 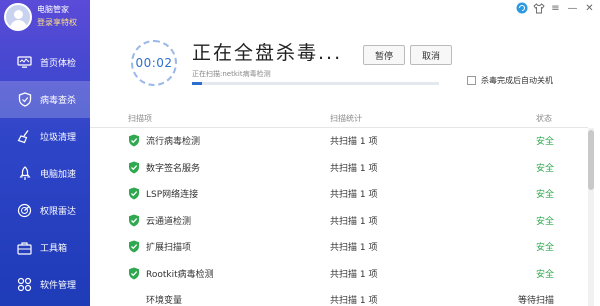 What do you see at coordinates (172, 195) in the screenshot?
I see `scan-item-name: LSP网络连接` at bounding box center [172, 195].